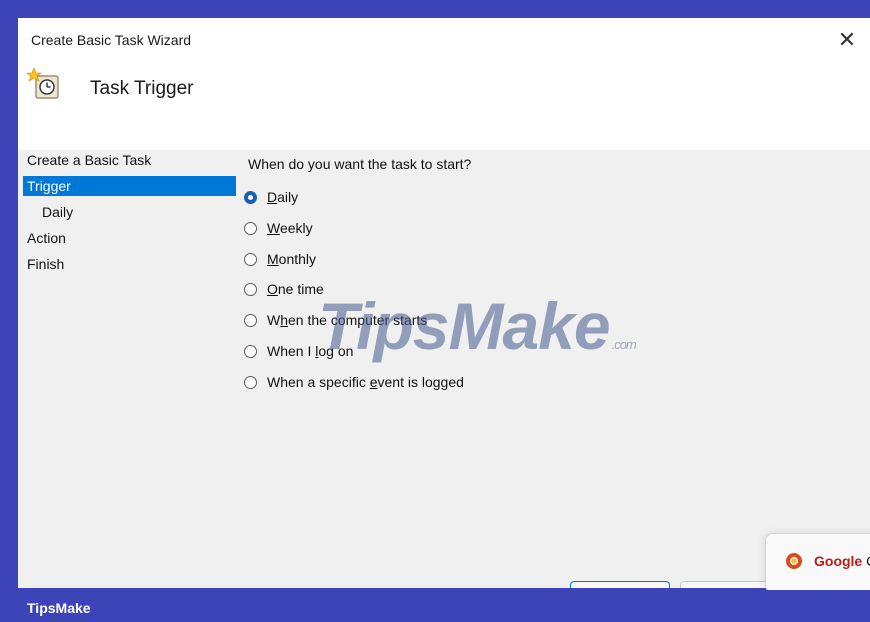  I want to click on trigger-option-label: One time, so click(295, 289).